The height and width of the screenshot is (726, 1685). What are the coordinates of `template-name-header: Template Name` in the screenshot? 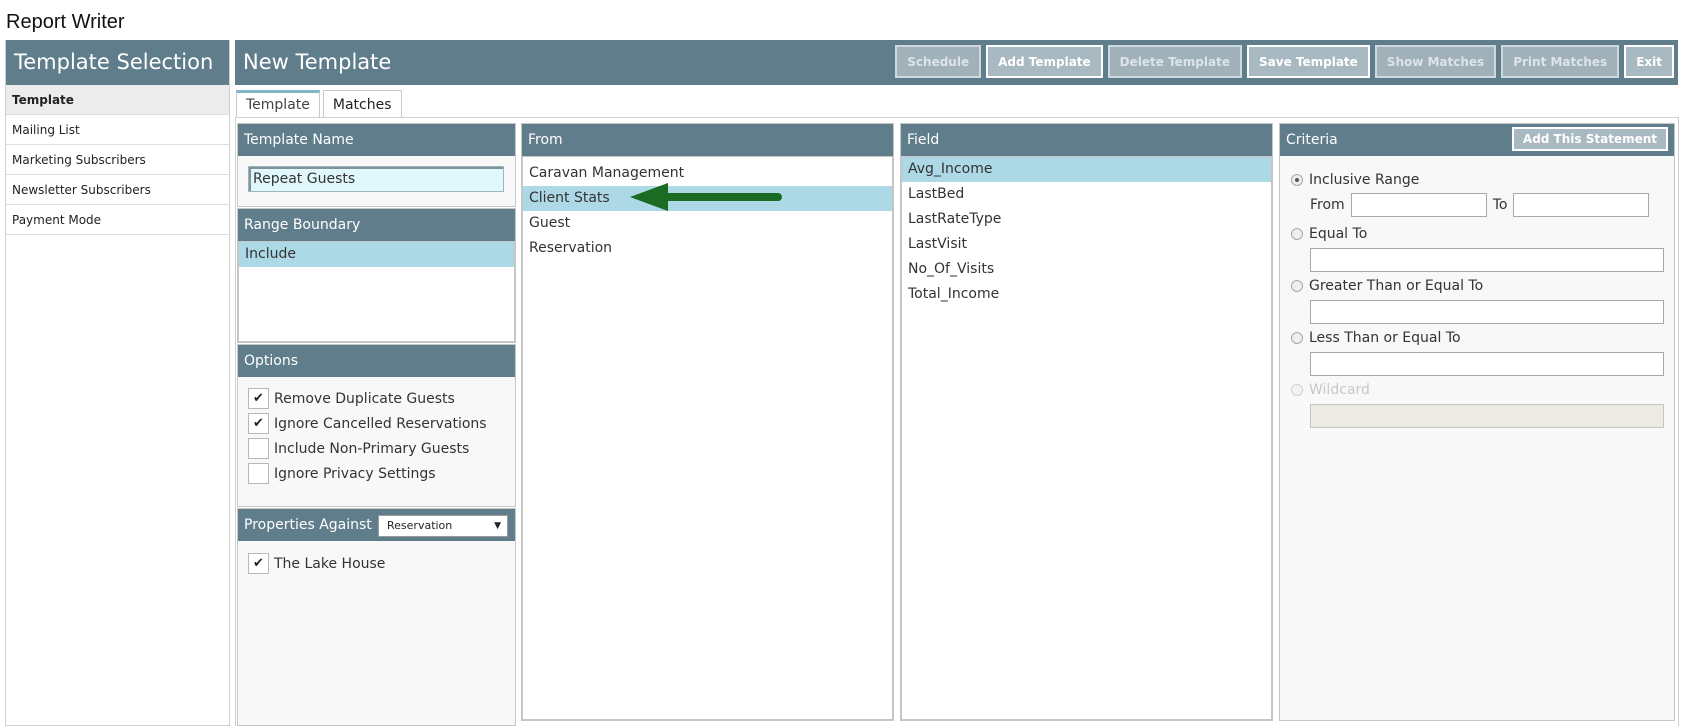 It's located at (376, 140).